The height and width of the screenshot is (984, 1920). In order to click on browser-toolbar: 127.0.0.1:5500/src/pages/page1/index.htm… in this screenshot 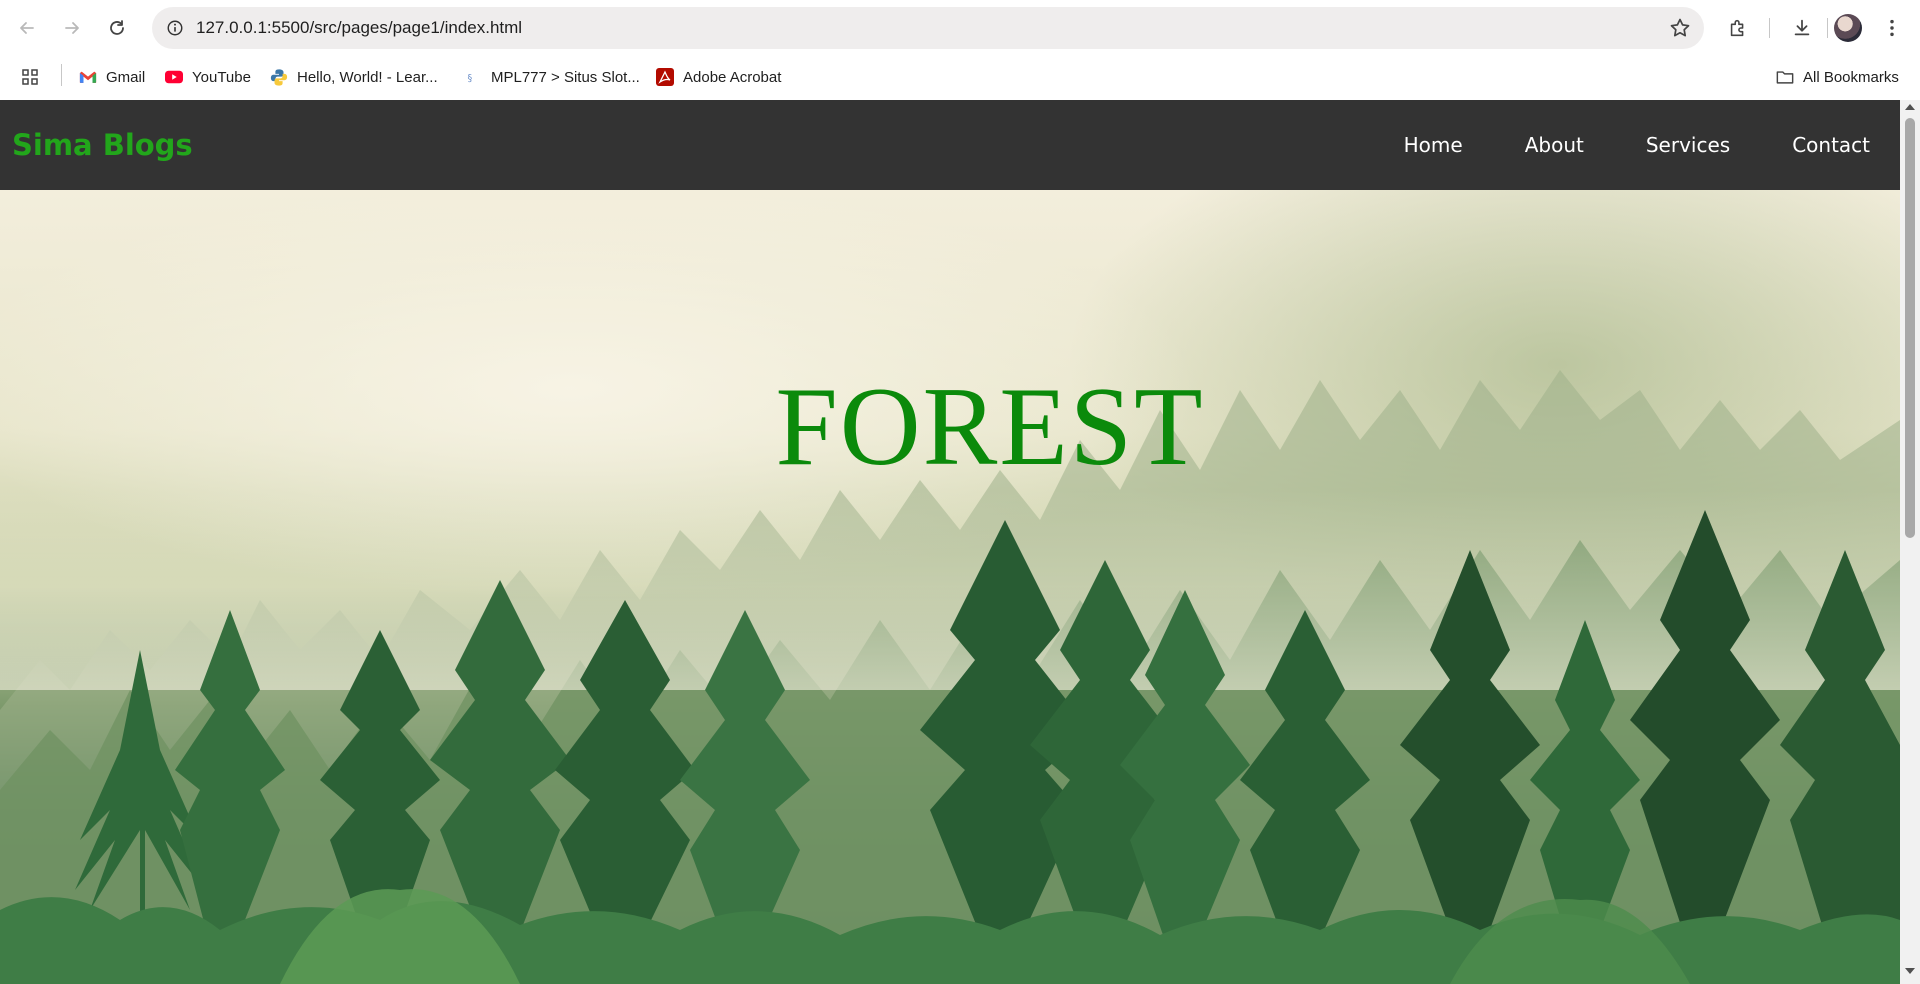, I will do `click(960, 28)`.